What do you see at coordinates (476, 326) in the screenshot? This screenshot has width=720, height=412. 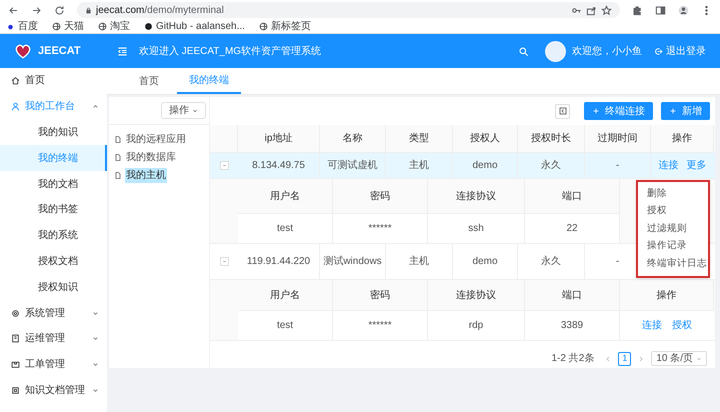 I see `table-cell-text: rdp` at bounding box center [476, 326].